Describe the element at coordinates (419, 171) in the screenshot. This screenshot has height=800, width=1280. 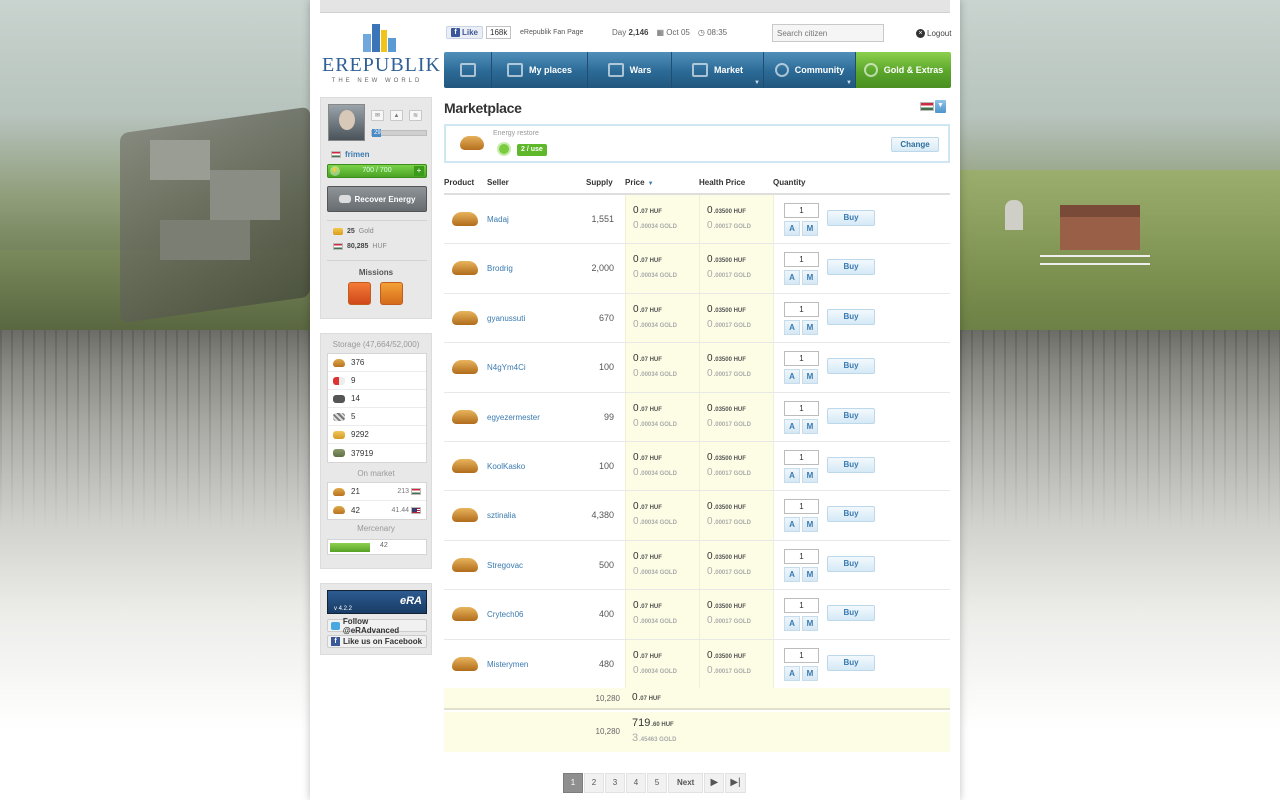
I see `plus-icon: +` at that location.